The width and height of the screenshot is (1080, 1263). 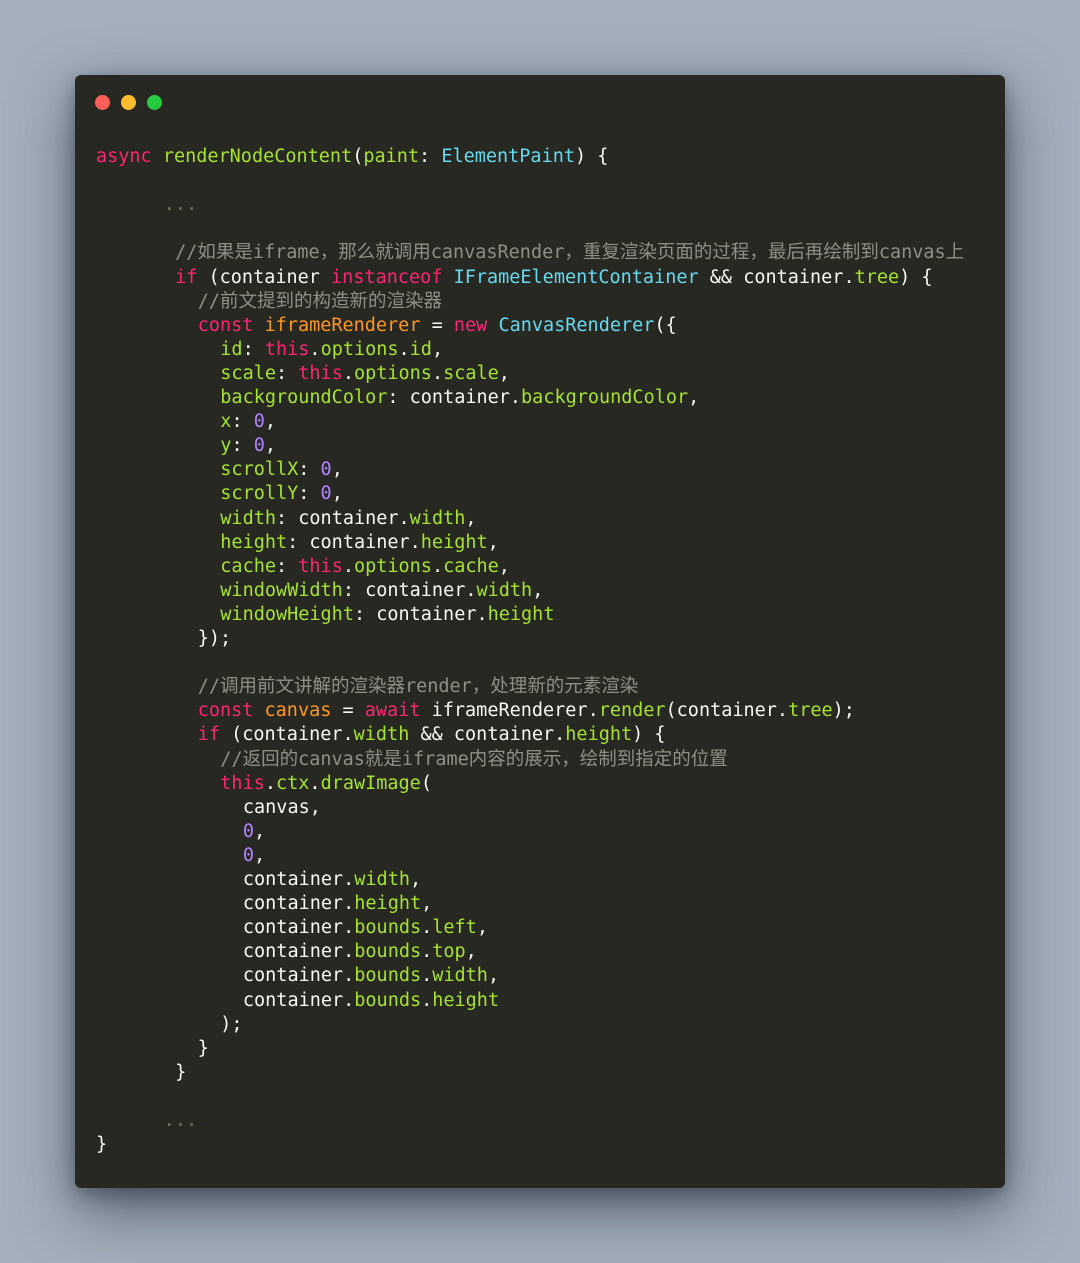 I want to click on close-dot-icon, so click(x=102, y=102).